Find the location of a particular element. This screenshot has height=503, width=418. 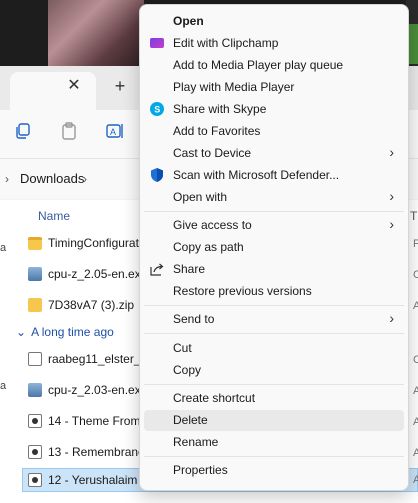

menu-item-create-shortcut: Create shortcut is located at coordinates (274, 398).